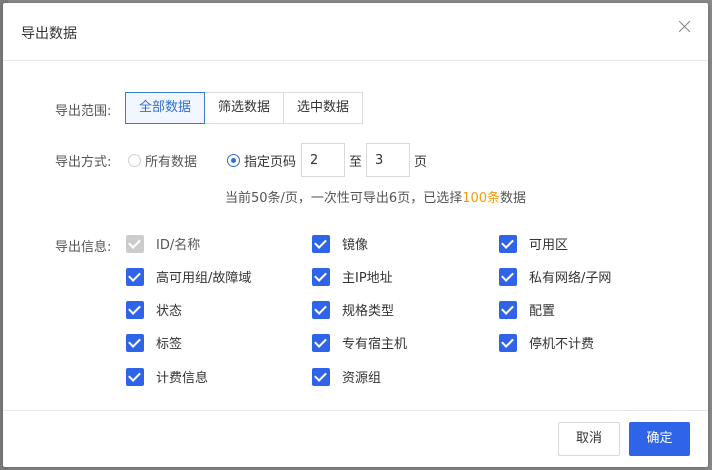 The height and width of the screenshot is (470, 712). Describe the element at coordinates (481, 198) in the screenshot. I see `export-summary-count: 100条` at that location.